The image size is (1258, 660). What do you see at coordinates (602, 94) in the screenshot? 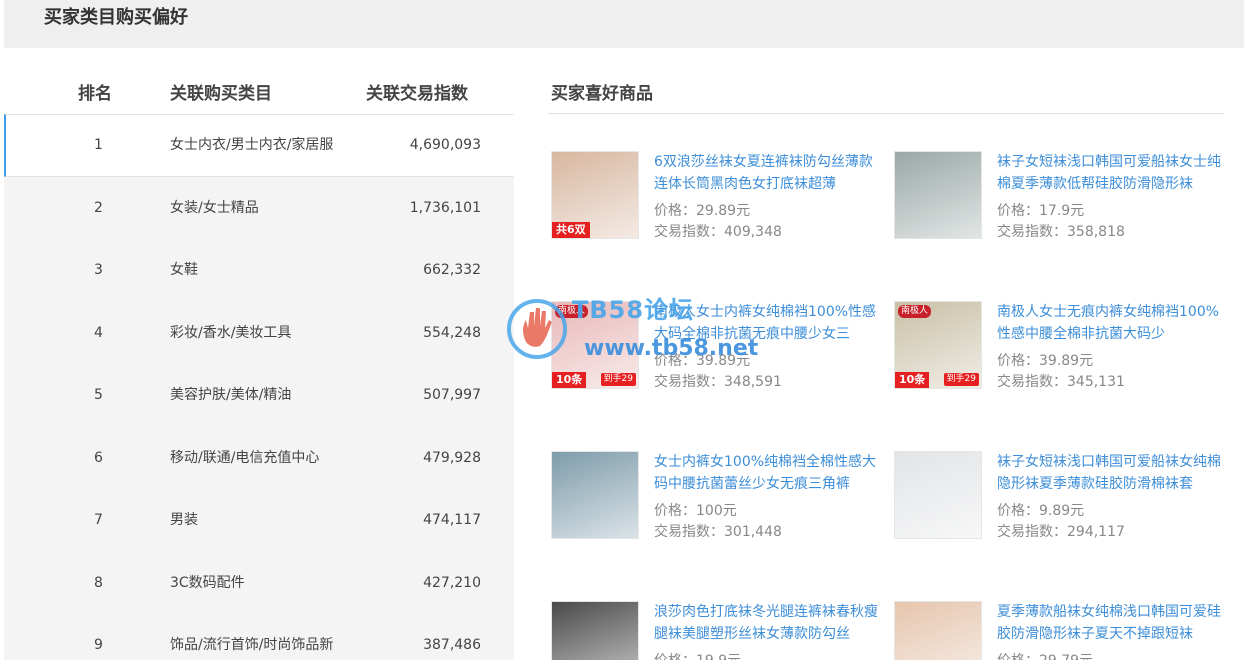
I see `products-title: 买家喜好商品` at bounding box center [602, 94].